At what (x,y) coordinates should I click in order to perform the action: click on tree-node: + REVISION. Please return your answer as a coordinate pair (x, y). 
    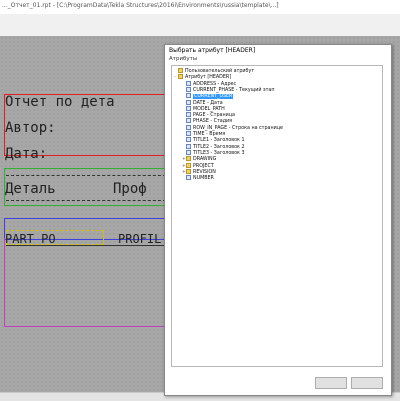
    Looking at the image, I should click on (199, 171).